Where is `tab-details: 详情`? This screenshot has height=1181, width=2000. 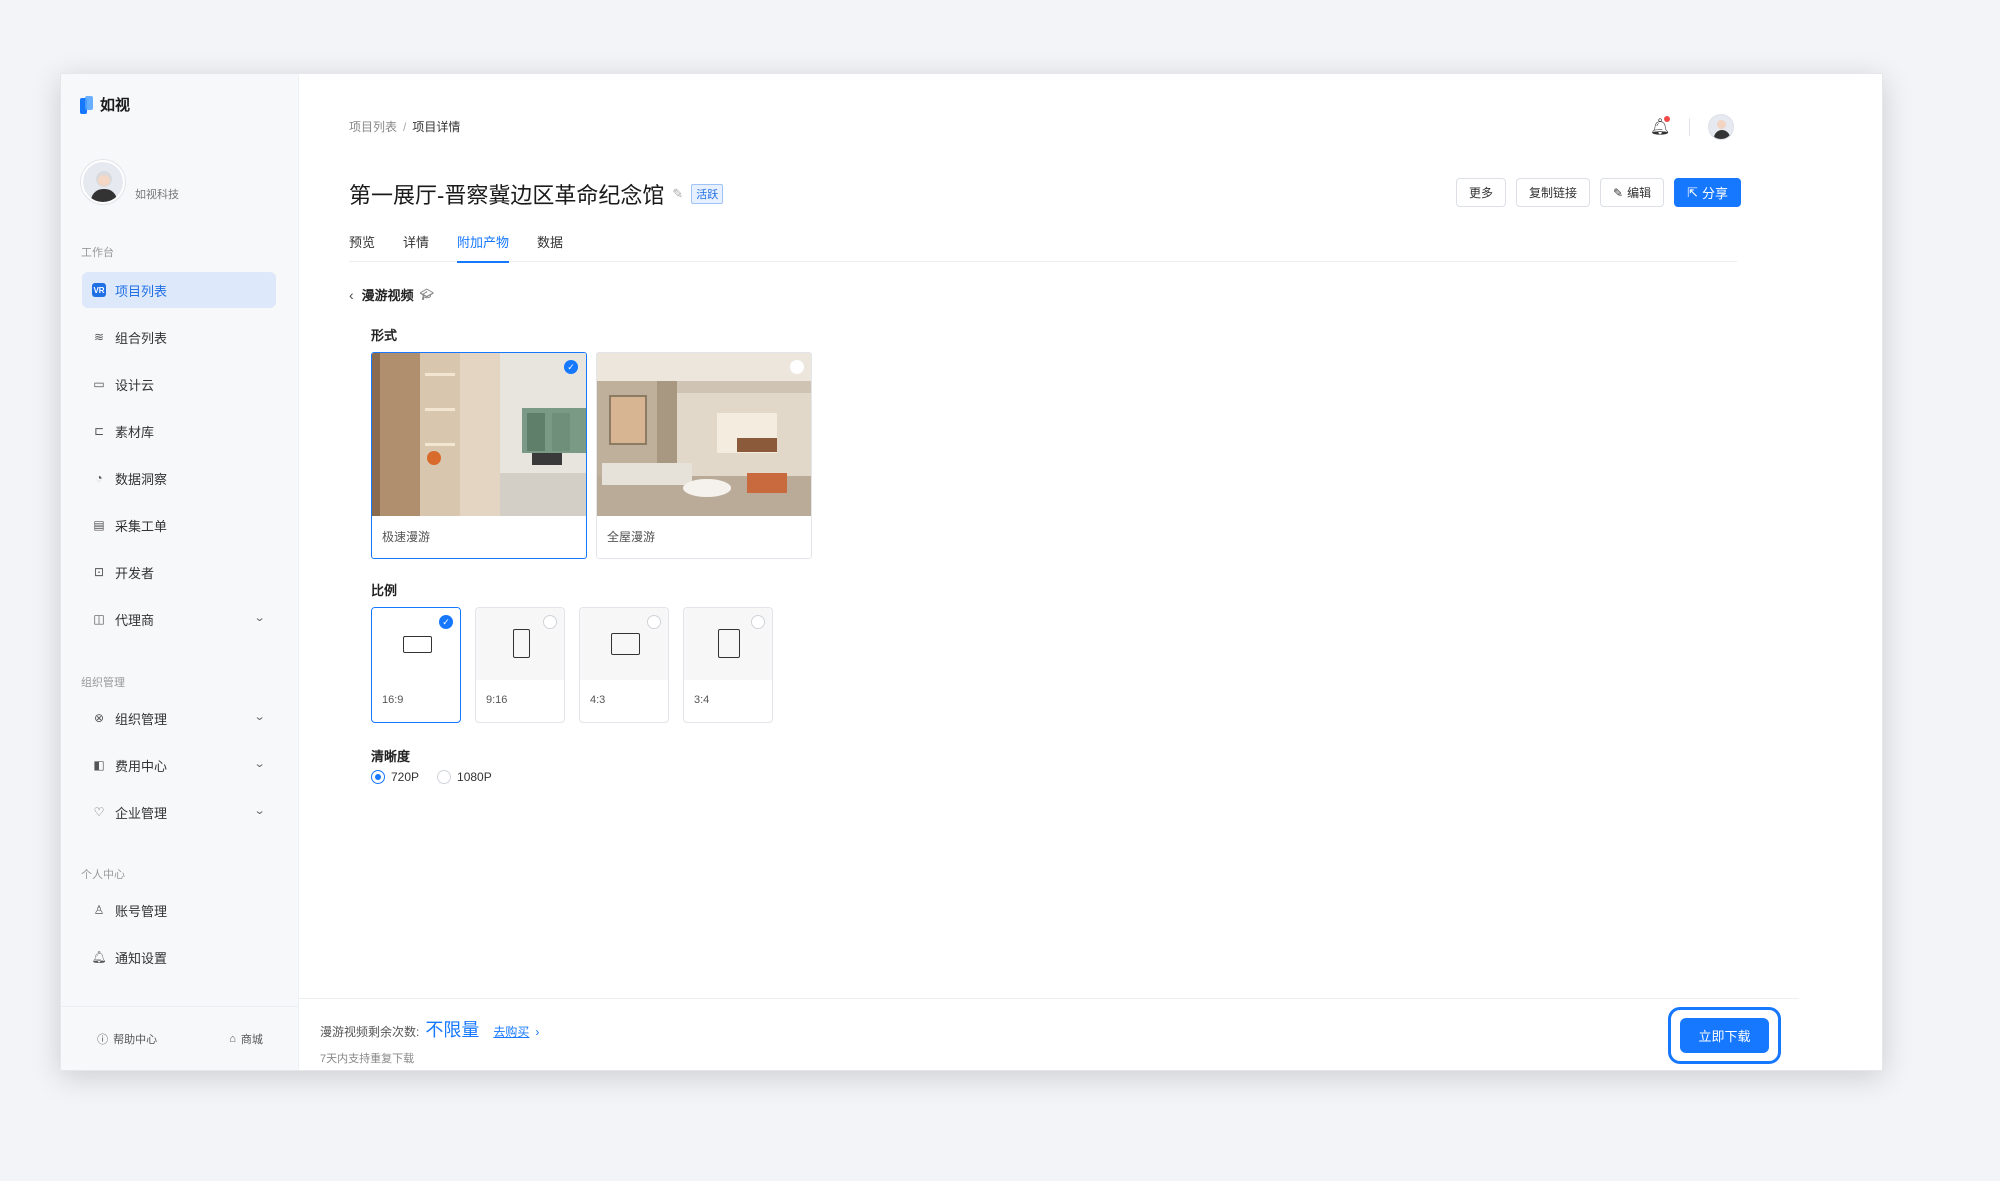
tab-details: 详情 is located at coordinates (416, 247).